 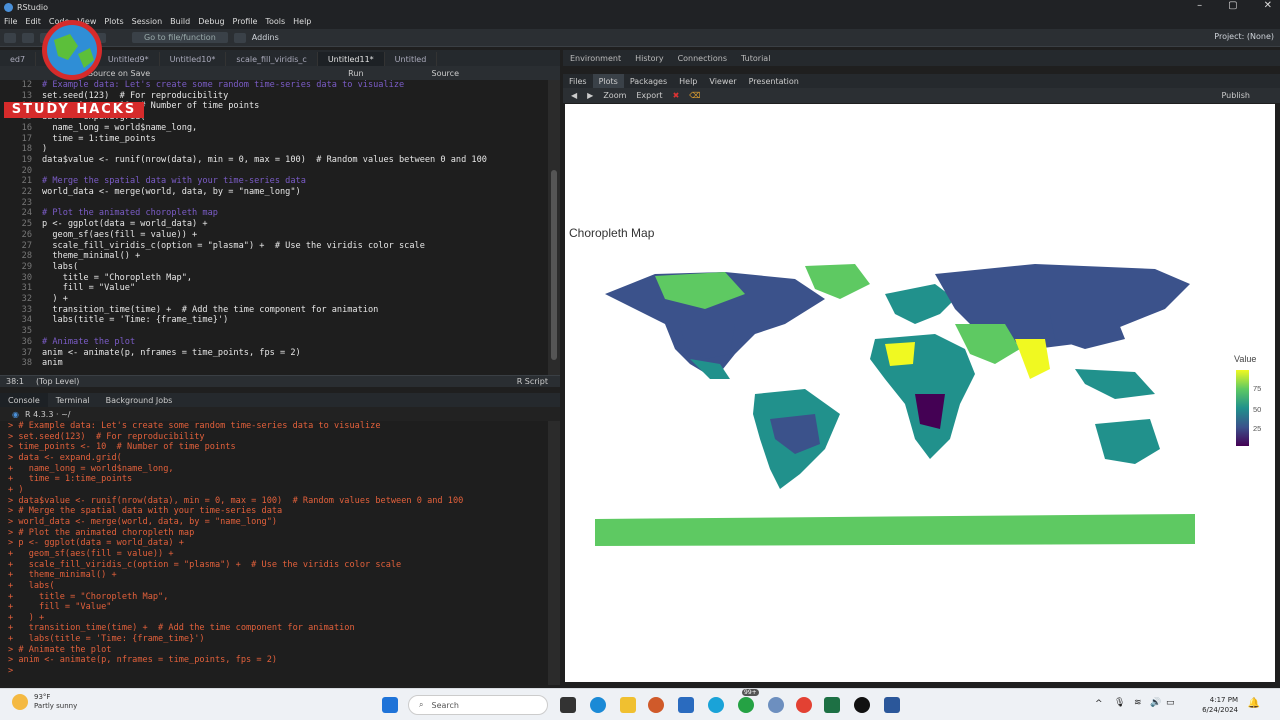 What do you see at coordinates (1138, 703) in the screenshot?
I see `wifi-icon: ≋` at bounding box center [1138, 703].